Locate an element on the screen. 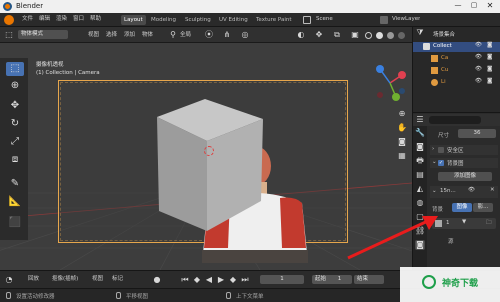 The image size is (500, 302). tab-sculpting: Sculpting is located at coordinates (198, 20).